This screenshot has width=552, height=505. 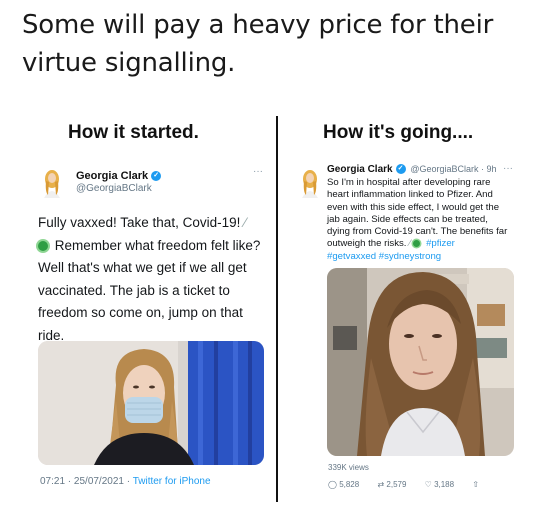 What do you see at coordinates (258, 25) in the screenshot?
I see `caption-line-1: Some will pay a heavy price for their` at bounding box center [258, 25].